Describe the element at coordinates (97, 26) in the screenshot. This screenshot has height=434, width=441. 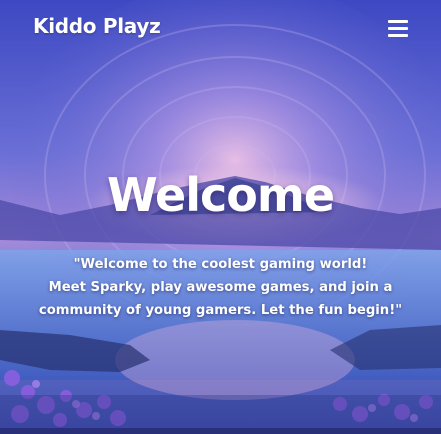
I see `brand-logo-text: Kiddo Playz` at that location.